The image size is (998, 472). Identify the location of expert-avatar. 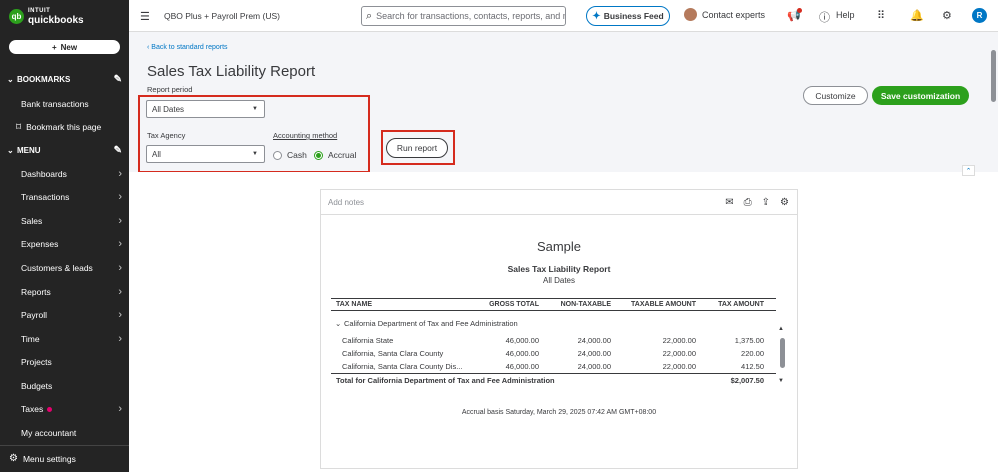
(690, 14).